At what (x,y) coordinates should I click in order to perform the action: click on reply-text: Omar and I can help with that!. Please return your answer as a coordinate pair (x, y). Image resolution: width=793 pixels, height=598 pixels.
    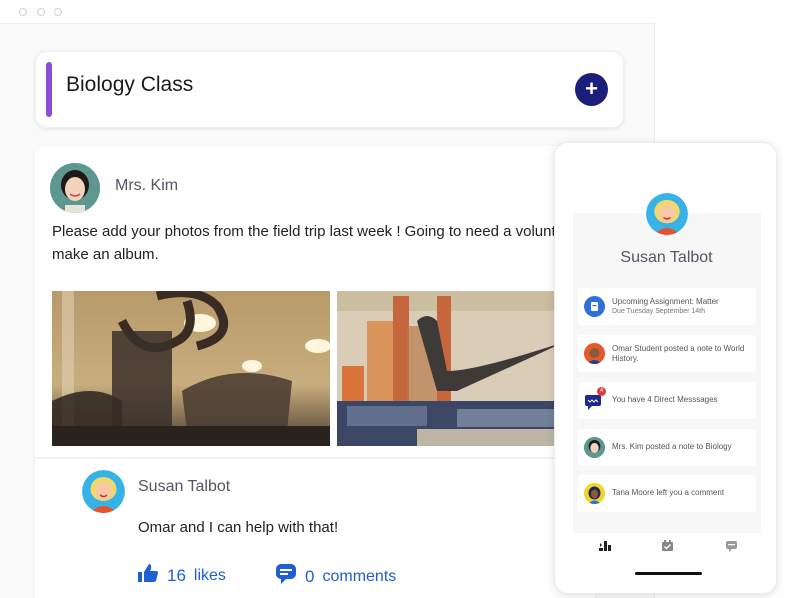
    Looking at the image, I should click on (238, 527).